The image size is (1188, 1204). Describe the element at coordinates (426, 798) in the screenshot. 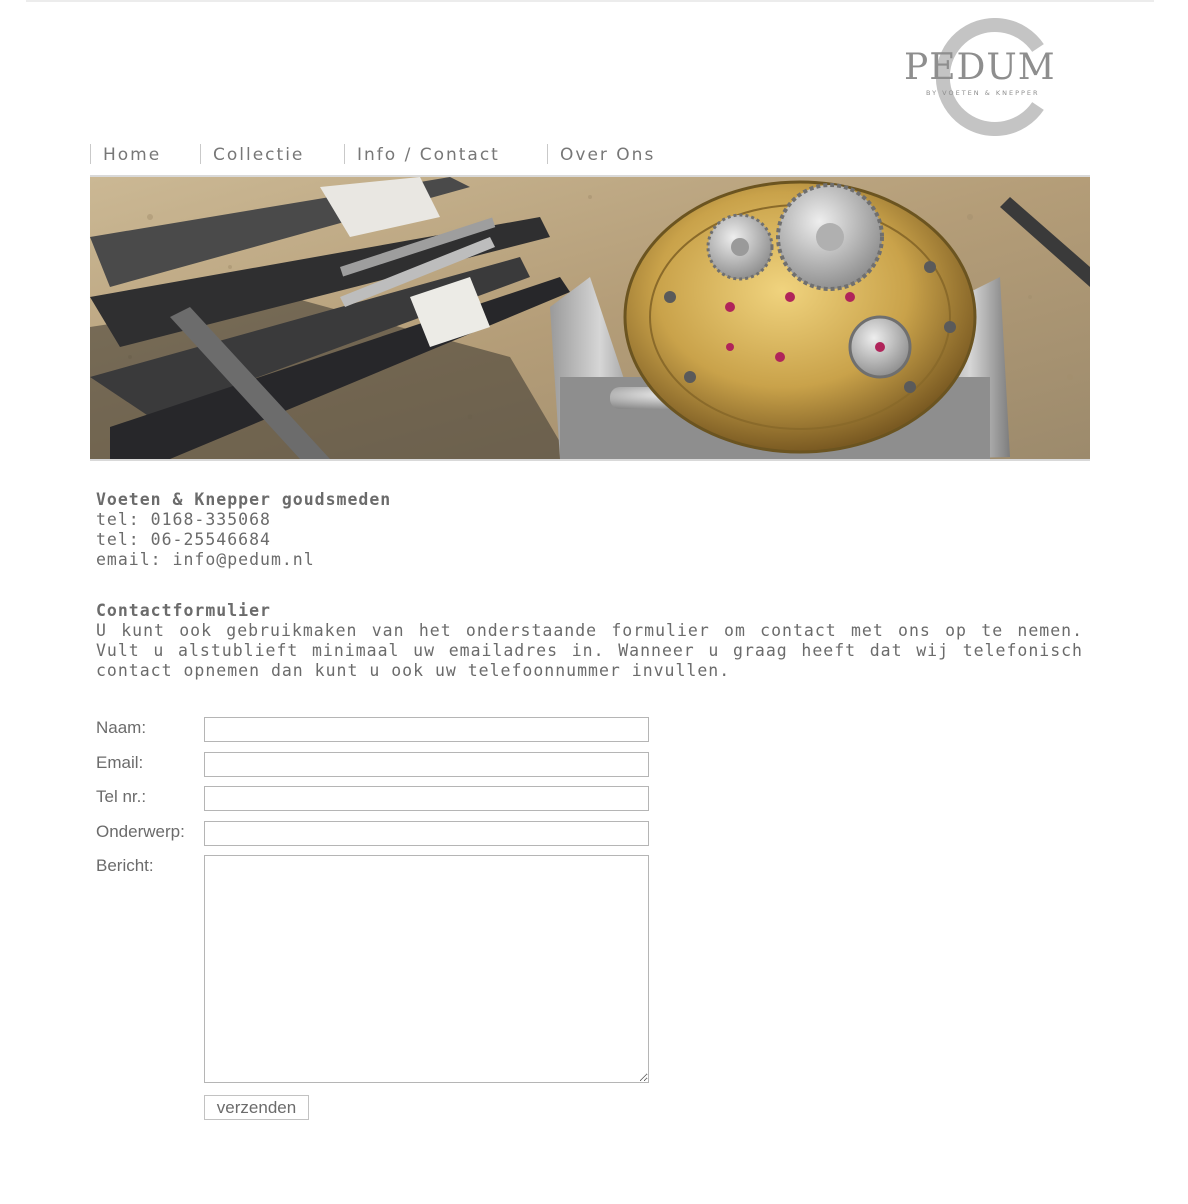

I see `phone-input` at that location.